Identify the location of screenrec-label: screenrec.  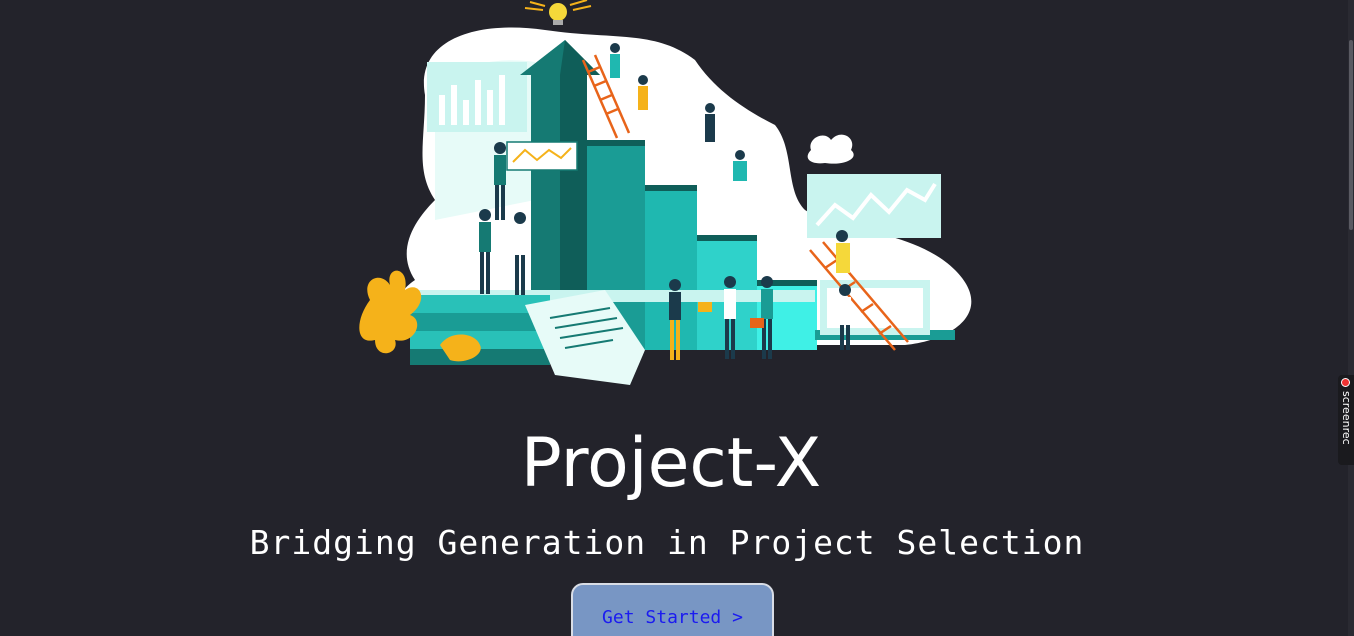
(1346, 418).